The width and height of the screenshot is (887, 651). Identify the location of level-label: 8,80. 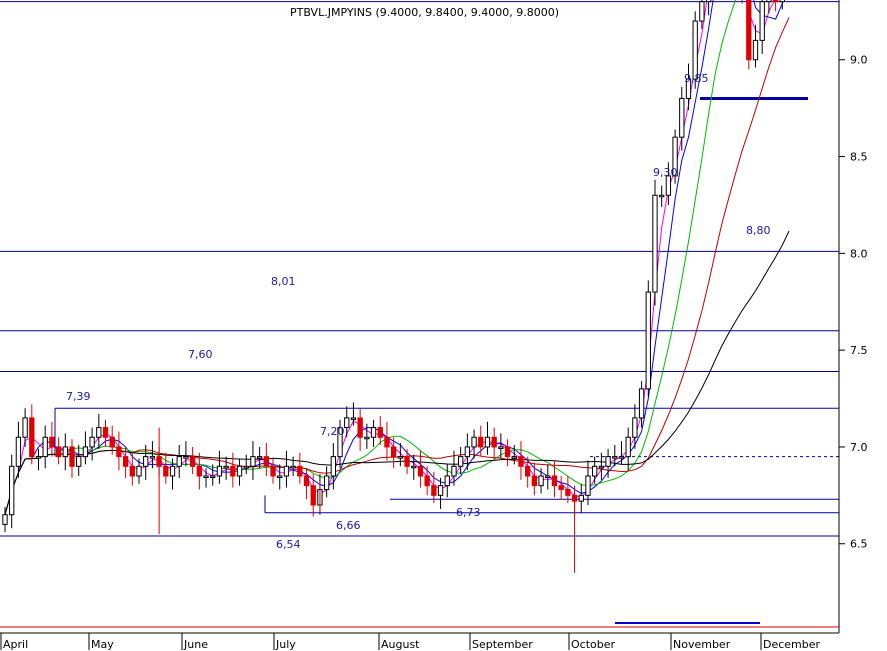
(758, 230).